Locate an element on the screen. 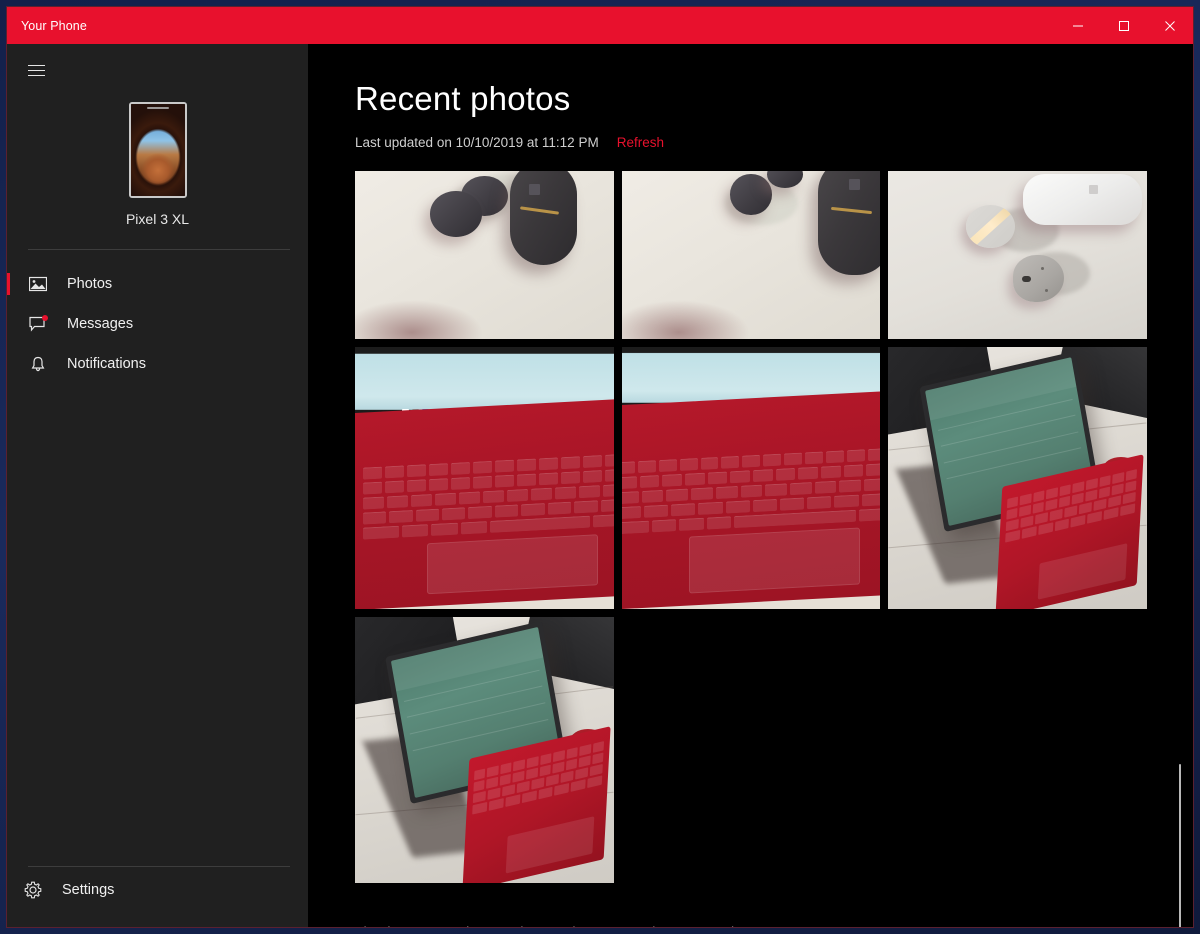 This screenshot has height=934, width=1200. sidebar-item-label: Notifications is located at coordinates (106, 364).